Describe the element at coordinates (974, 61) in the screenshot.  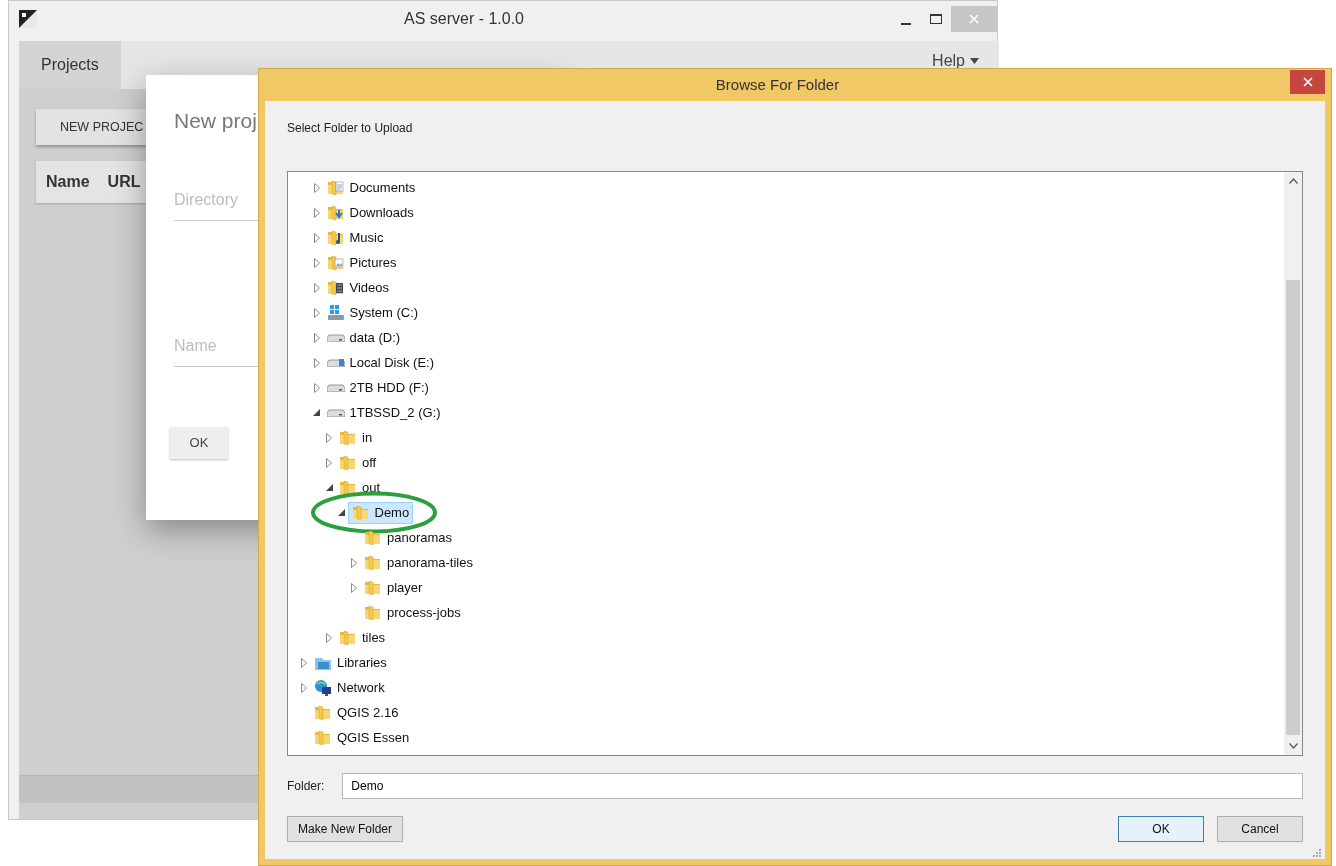
I see `caret-icon` at that location.